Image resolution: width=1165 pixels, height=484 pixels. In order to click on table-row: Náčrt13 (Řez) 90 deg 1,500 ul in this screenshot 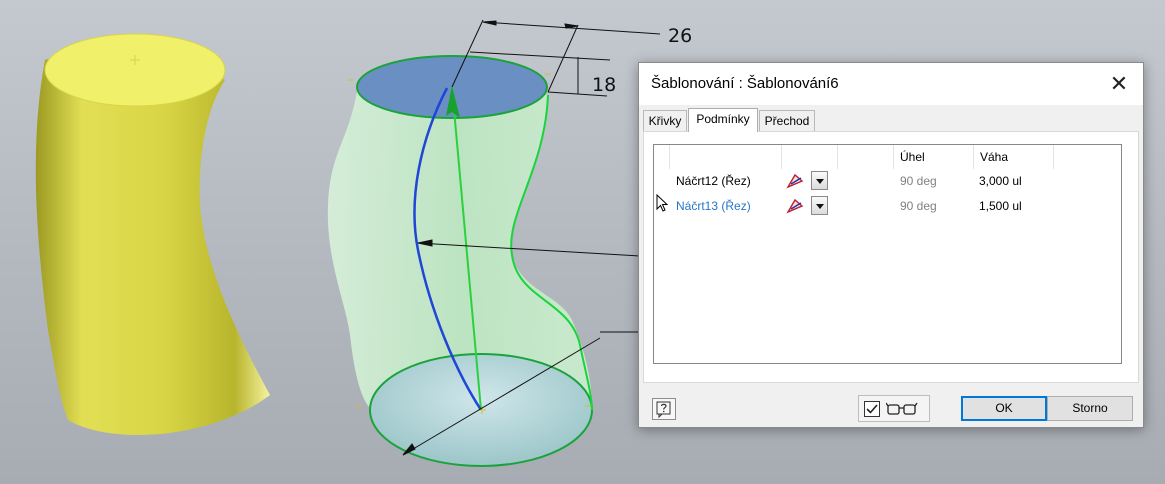, I will do `click(887, 206)`.